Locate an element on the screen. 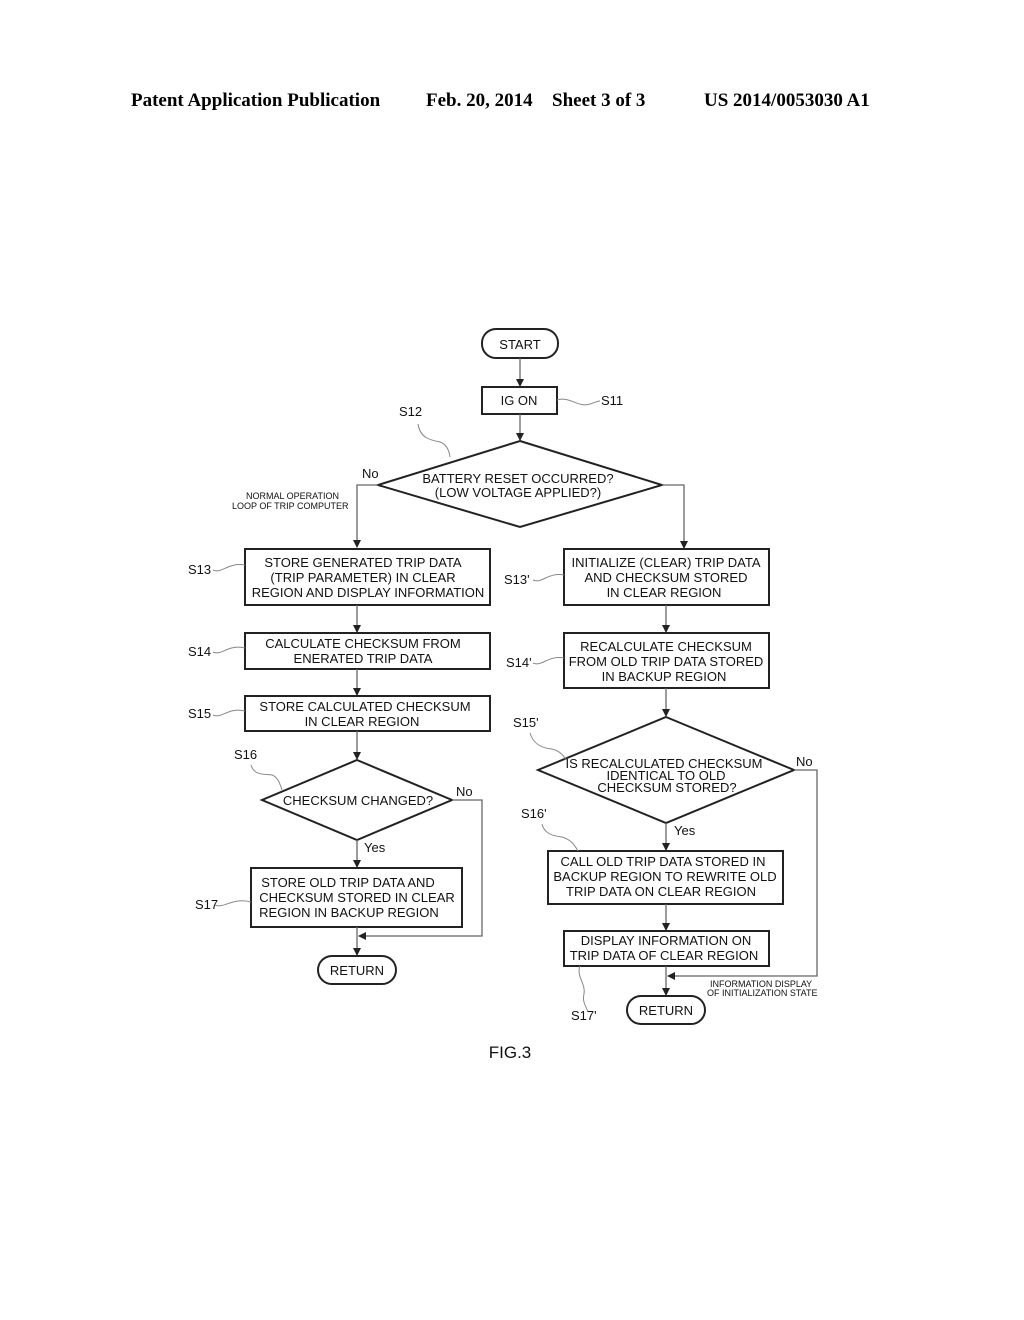 Image resolution: width=1024 pixels, height=1320 pixels. return-right-label: RETURN is located at coordinates (666, 1010).